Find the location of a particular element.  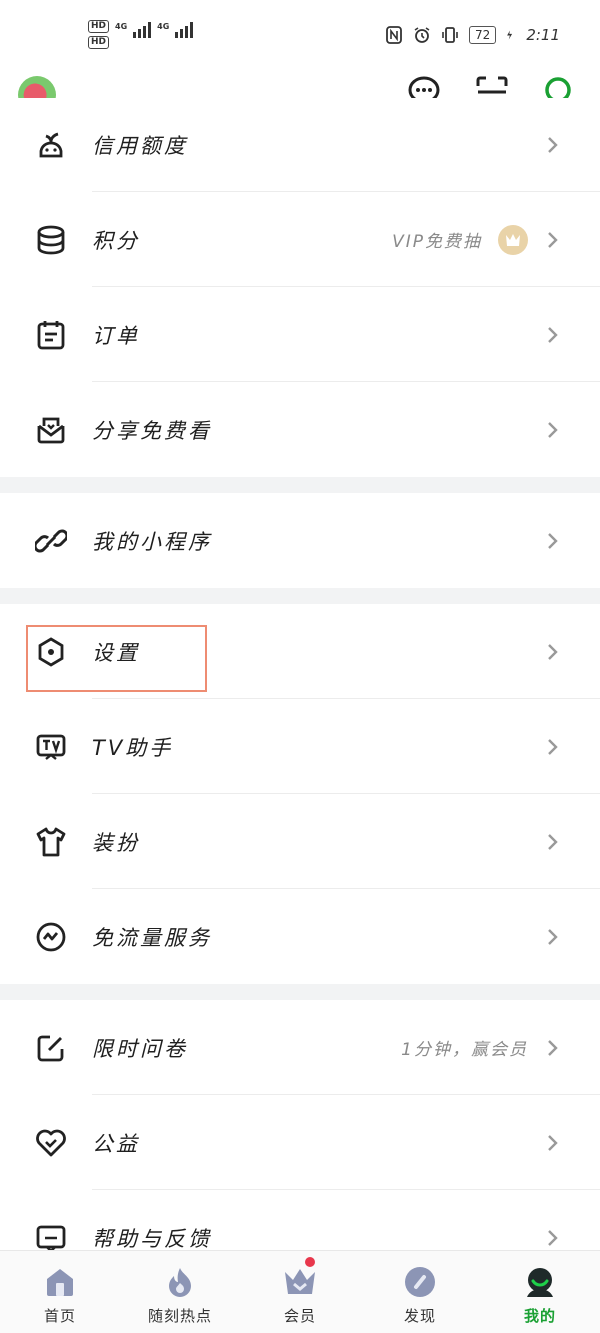

menu-item-label: 信用额度 is located at coordinates (140, 146).